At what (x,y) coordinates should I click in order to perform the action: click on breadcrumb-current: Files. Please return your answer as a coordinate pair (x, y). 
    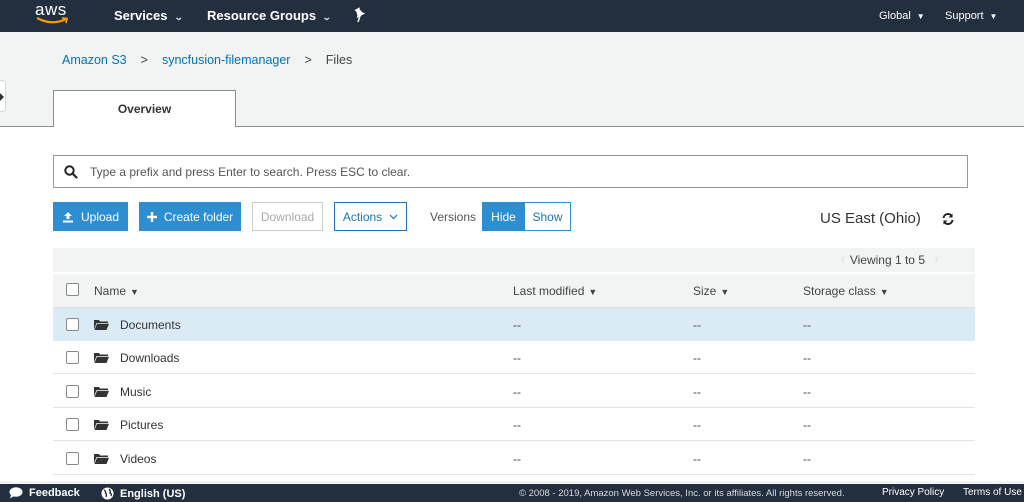
    Looking at the image, I should click on (339, 60).